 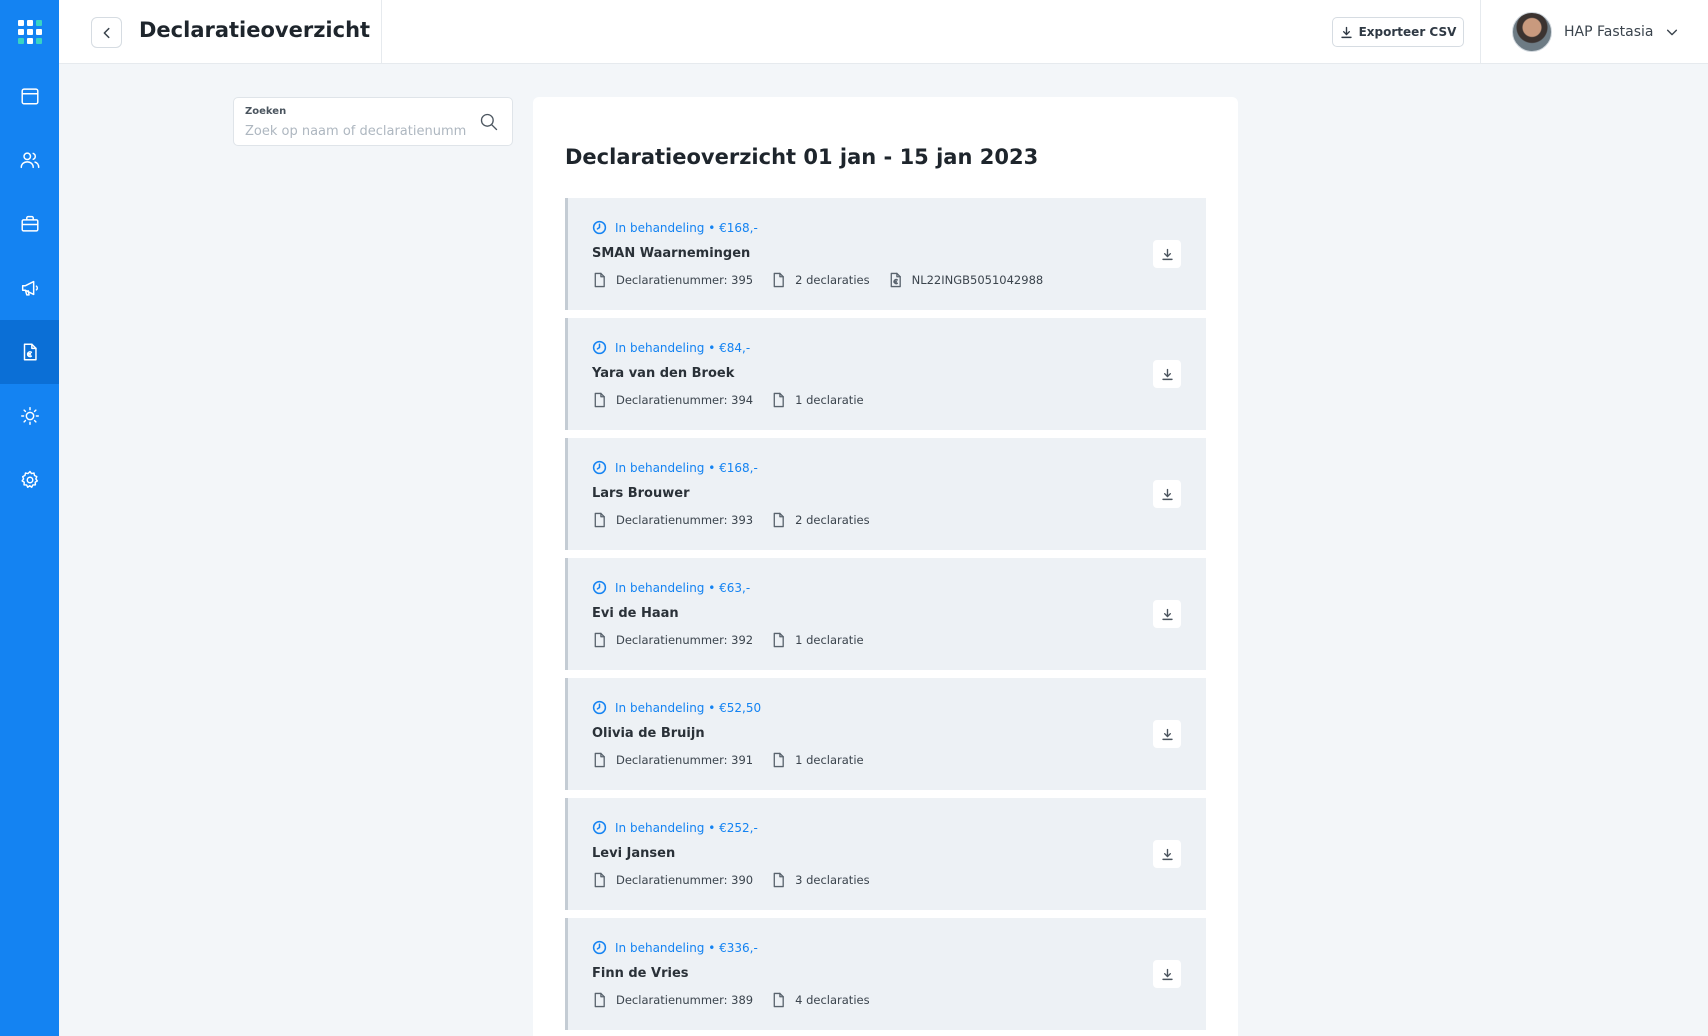 I want to click on declaration-count-label: 4 declaraties, so click(x=832, y=1000).